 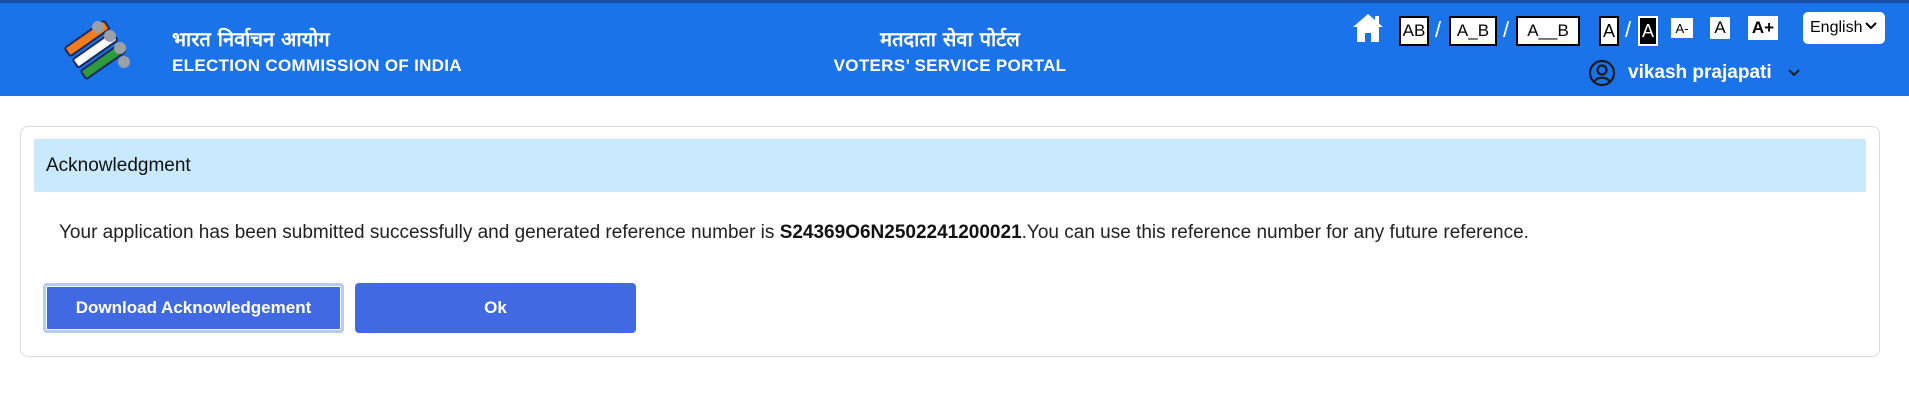 I want to click on contrast-high-button: A, so click(x=1648, y=31).